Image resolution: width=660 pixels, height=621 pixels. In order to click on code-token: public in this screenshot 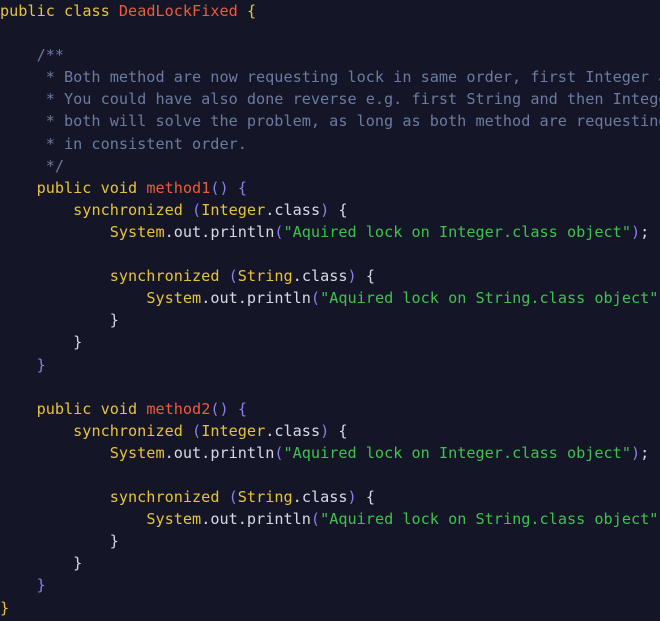, I will do `click(64, 187)`.